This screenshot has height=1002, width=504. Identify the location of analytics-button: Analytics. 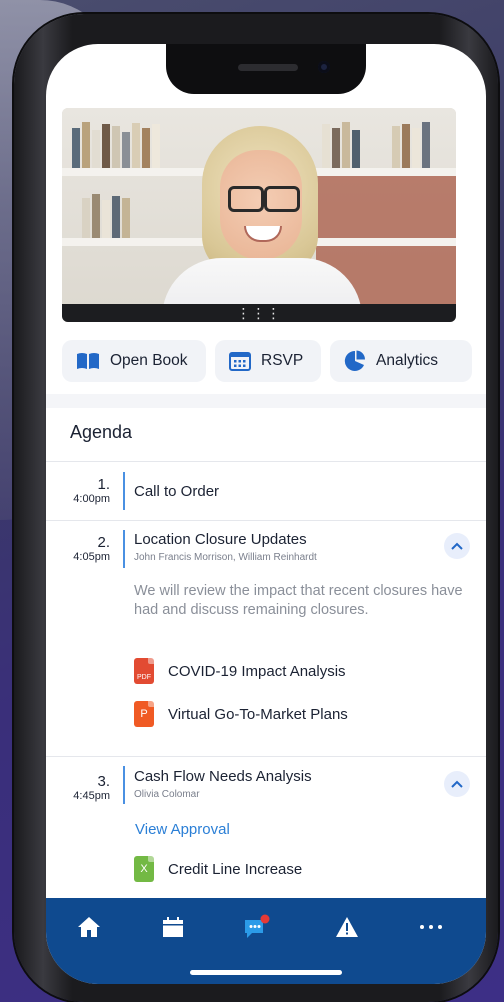
(401, 361).